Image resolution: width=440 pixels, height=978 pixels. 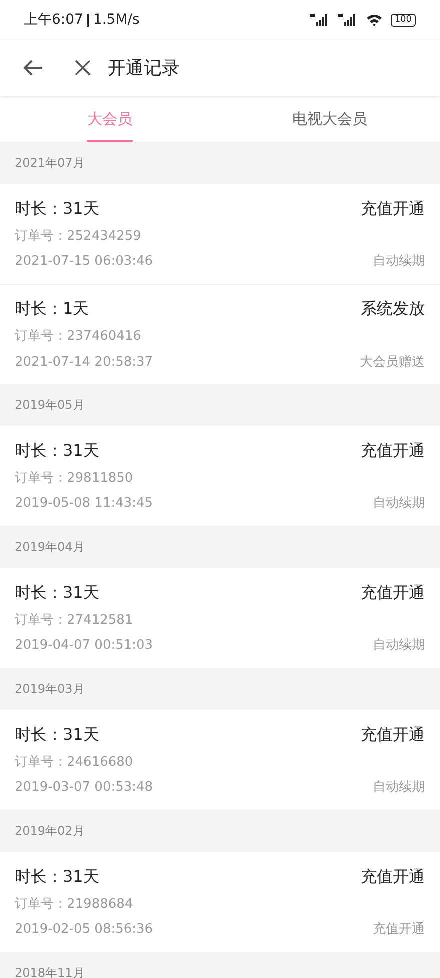 What do you see at coordinates (116, 20) in the screenshot?
I see `network-speed: 1.5M/s` at bounding box center [116, 20].